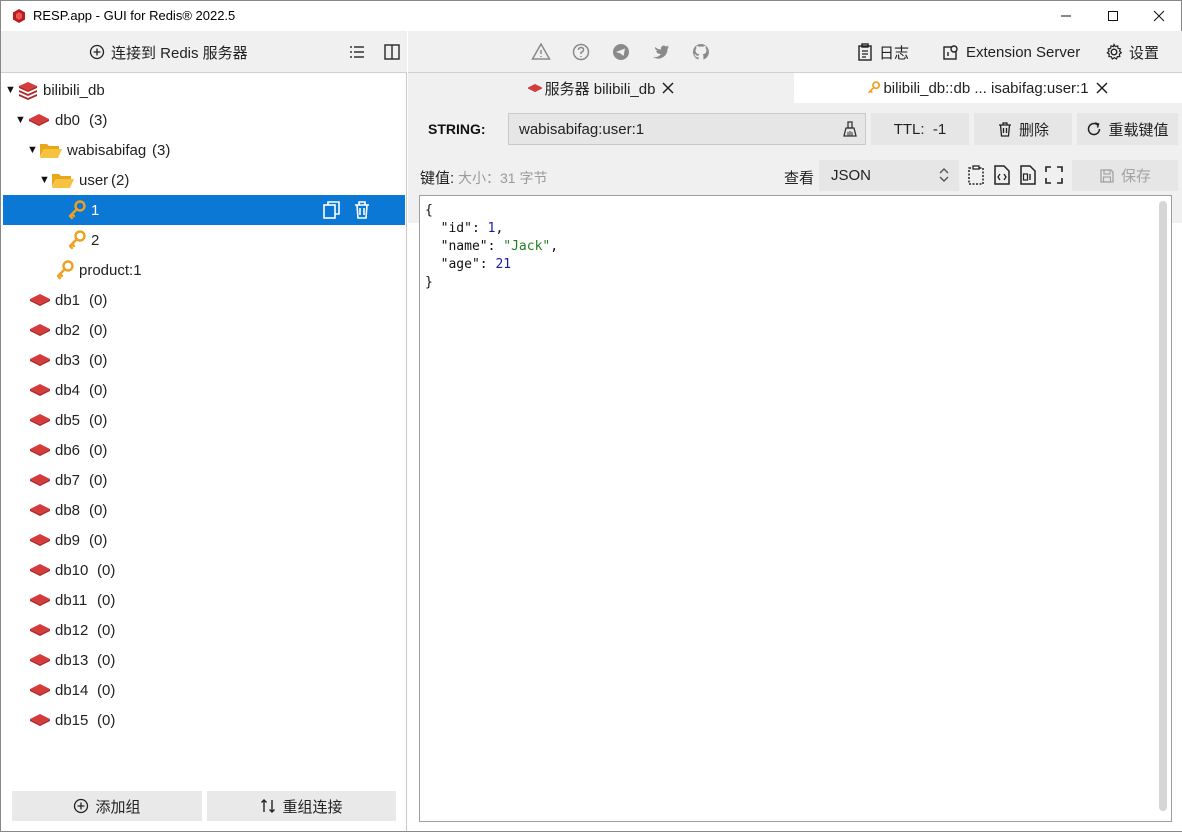 Image resolution: width=1182 pixels, height=832 pixels. Describe the element at coordinates (68, 480) in the screenshot. I see `db-name: db7` at that location.